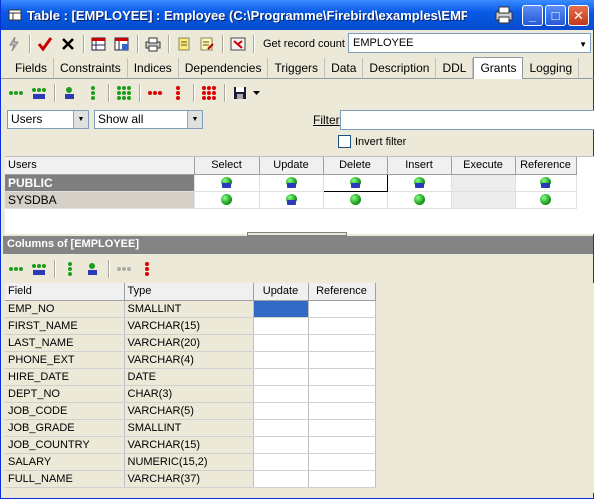  What do you see at coordinates (190, 479) in the screenshot?
I see `table-row: FULL_NAME VARCHAR(37)` at bounding box center [190, 479].